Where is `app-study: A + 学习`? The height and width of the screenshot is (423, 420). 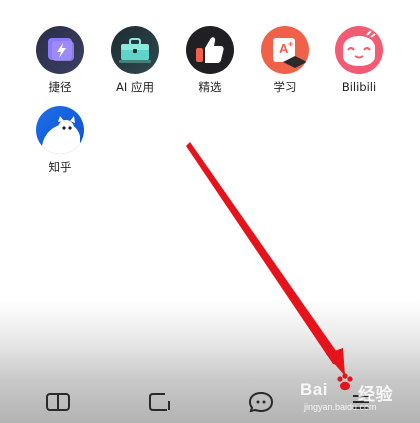
app-study: A + 学习 is located at coordinates (285, 60).